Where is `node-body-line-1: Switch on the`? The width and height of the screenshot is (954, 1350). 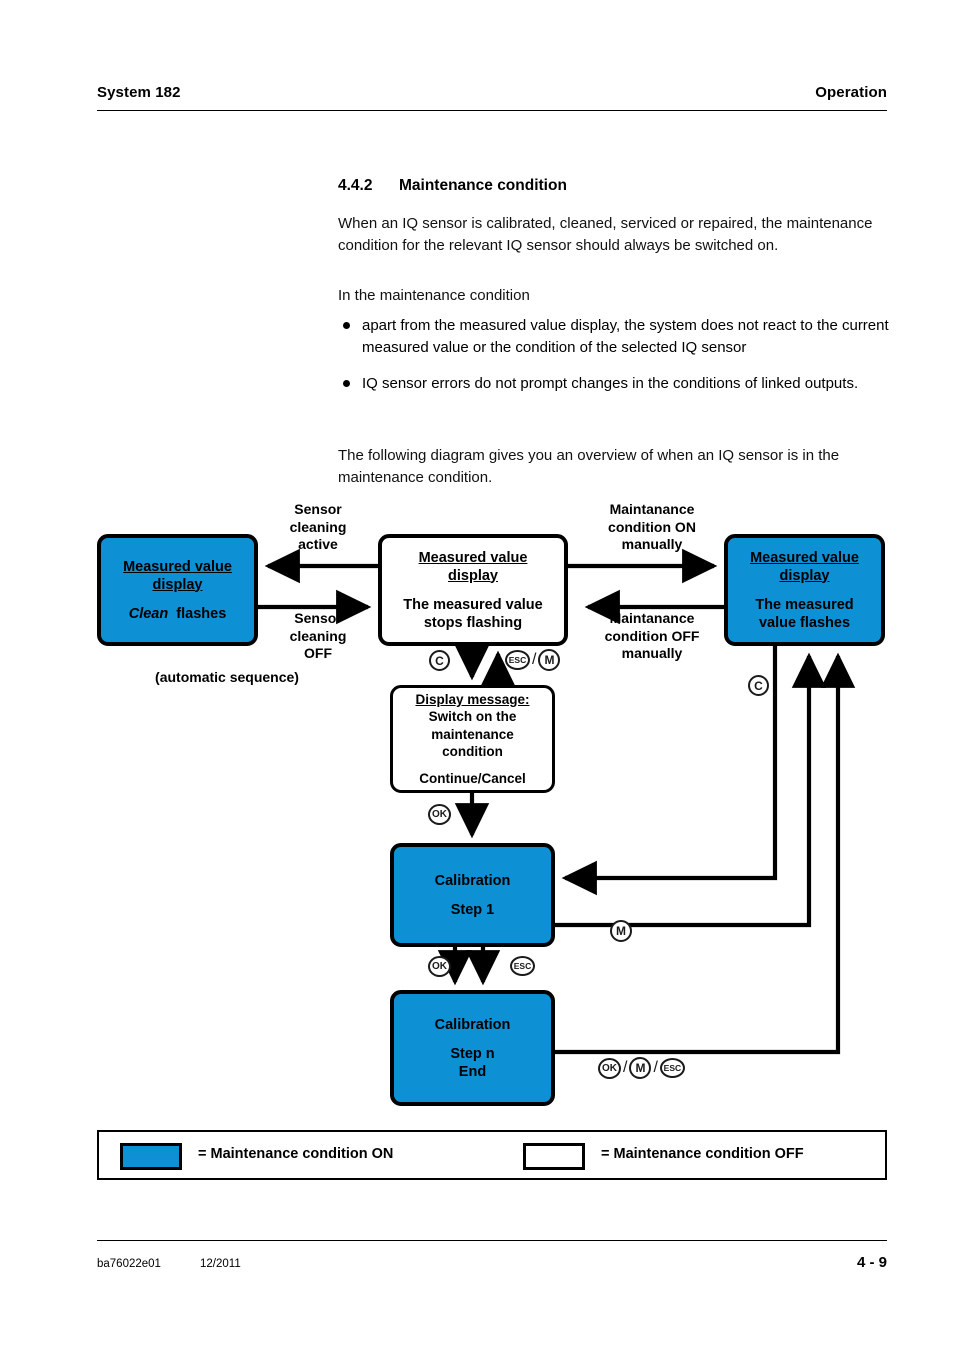 node-body-line-1: Switch on the is located at coordinates (472, 717).